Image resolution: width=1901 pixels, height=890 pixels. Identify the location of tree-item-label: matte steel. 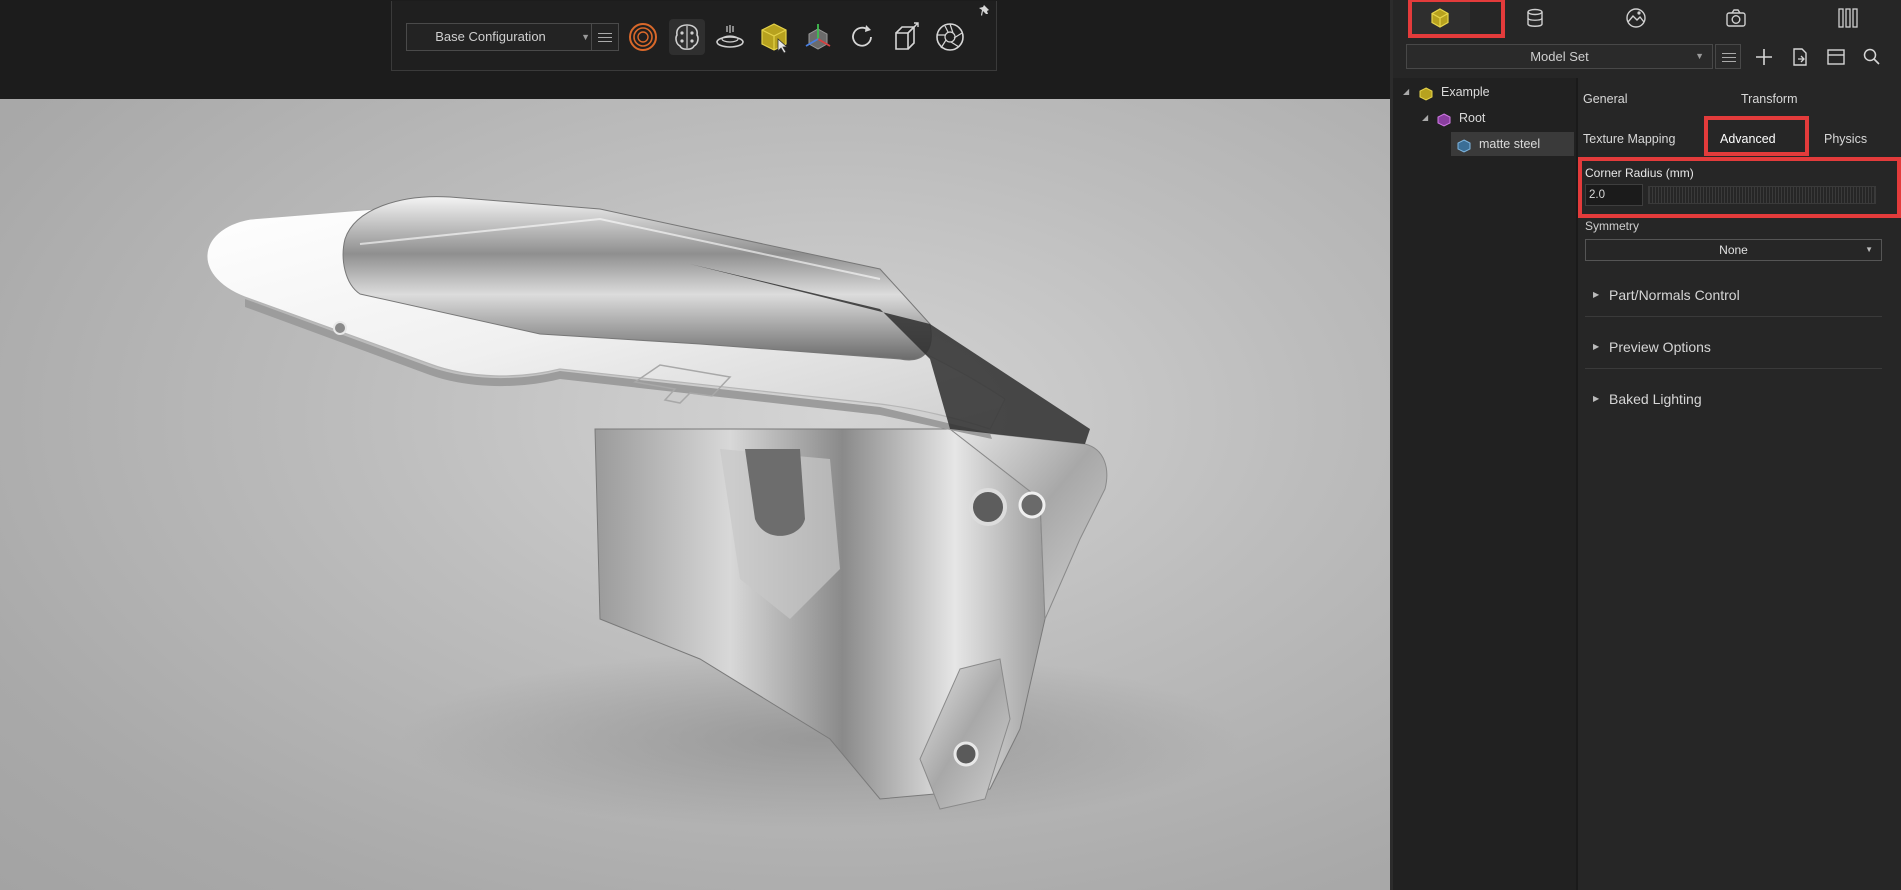
(1510, 144).